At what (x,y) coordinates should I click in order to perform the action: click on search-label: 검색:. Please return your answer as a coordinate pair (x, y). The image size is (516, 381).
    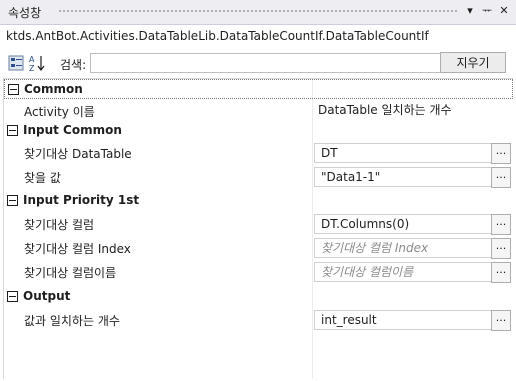
    Looking at the image, I should click on (73, 65).